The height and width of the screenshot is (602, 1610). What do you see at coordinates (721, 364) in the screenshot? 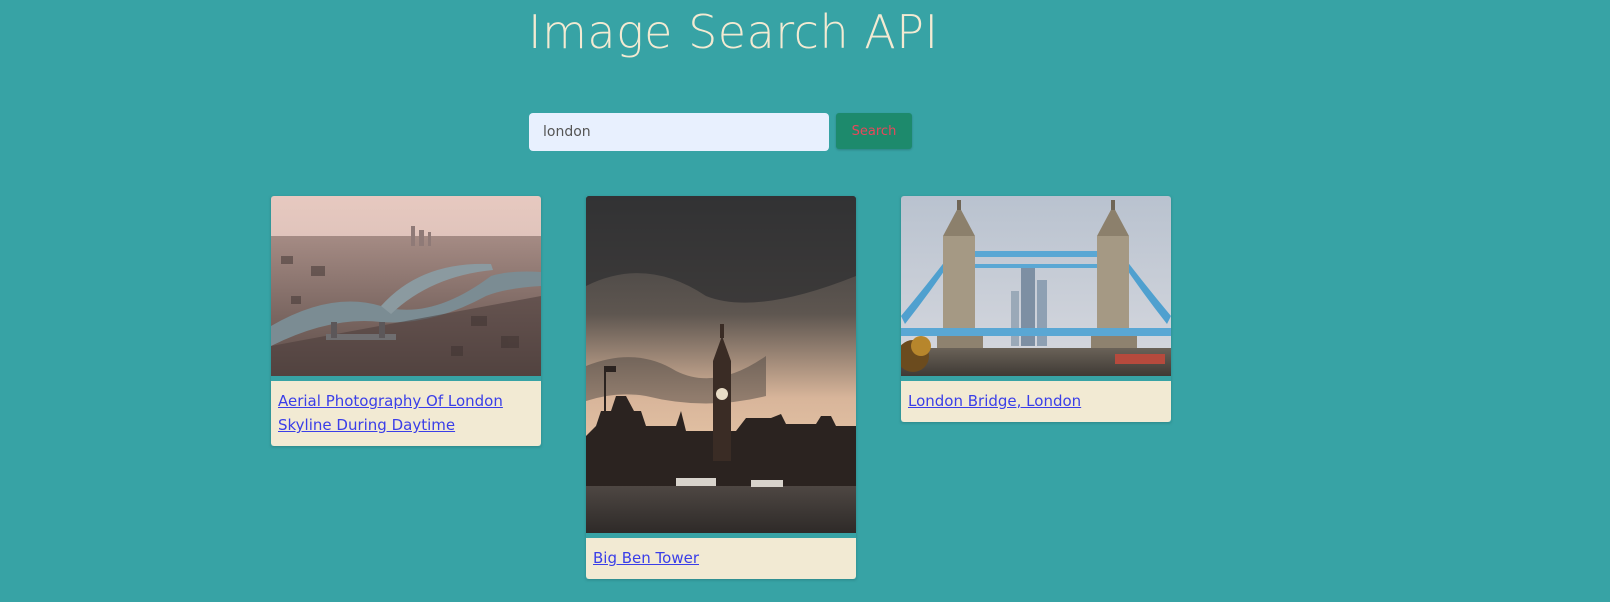
I see `result-image-big-ben` at bounding box center [721, 364].